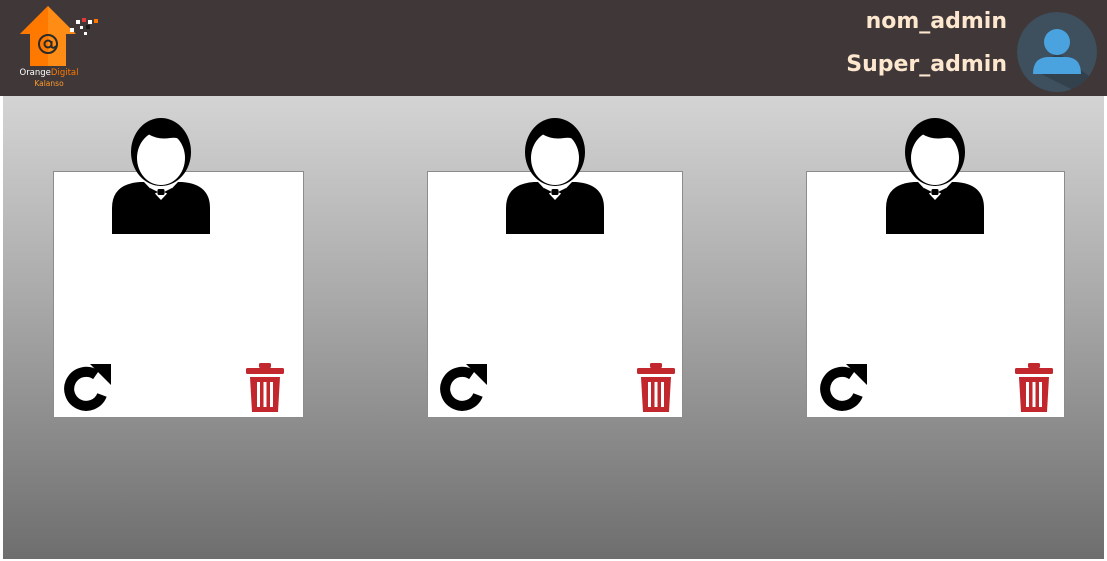  I want to click on user-avatar-icon, so click(1057, 52).